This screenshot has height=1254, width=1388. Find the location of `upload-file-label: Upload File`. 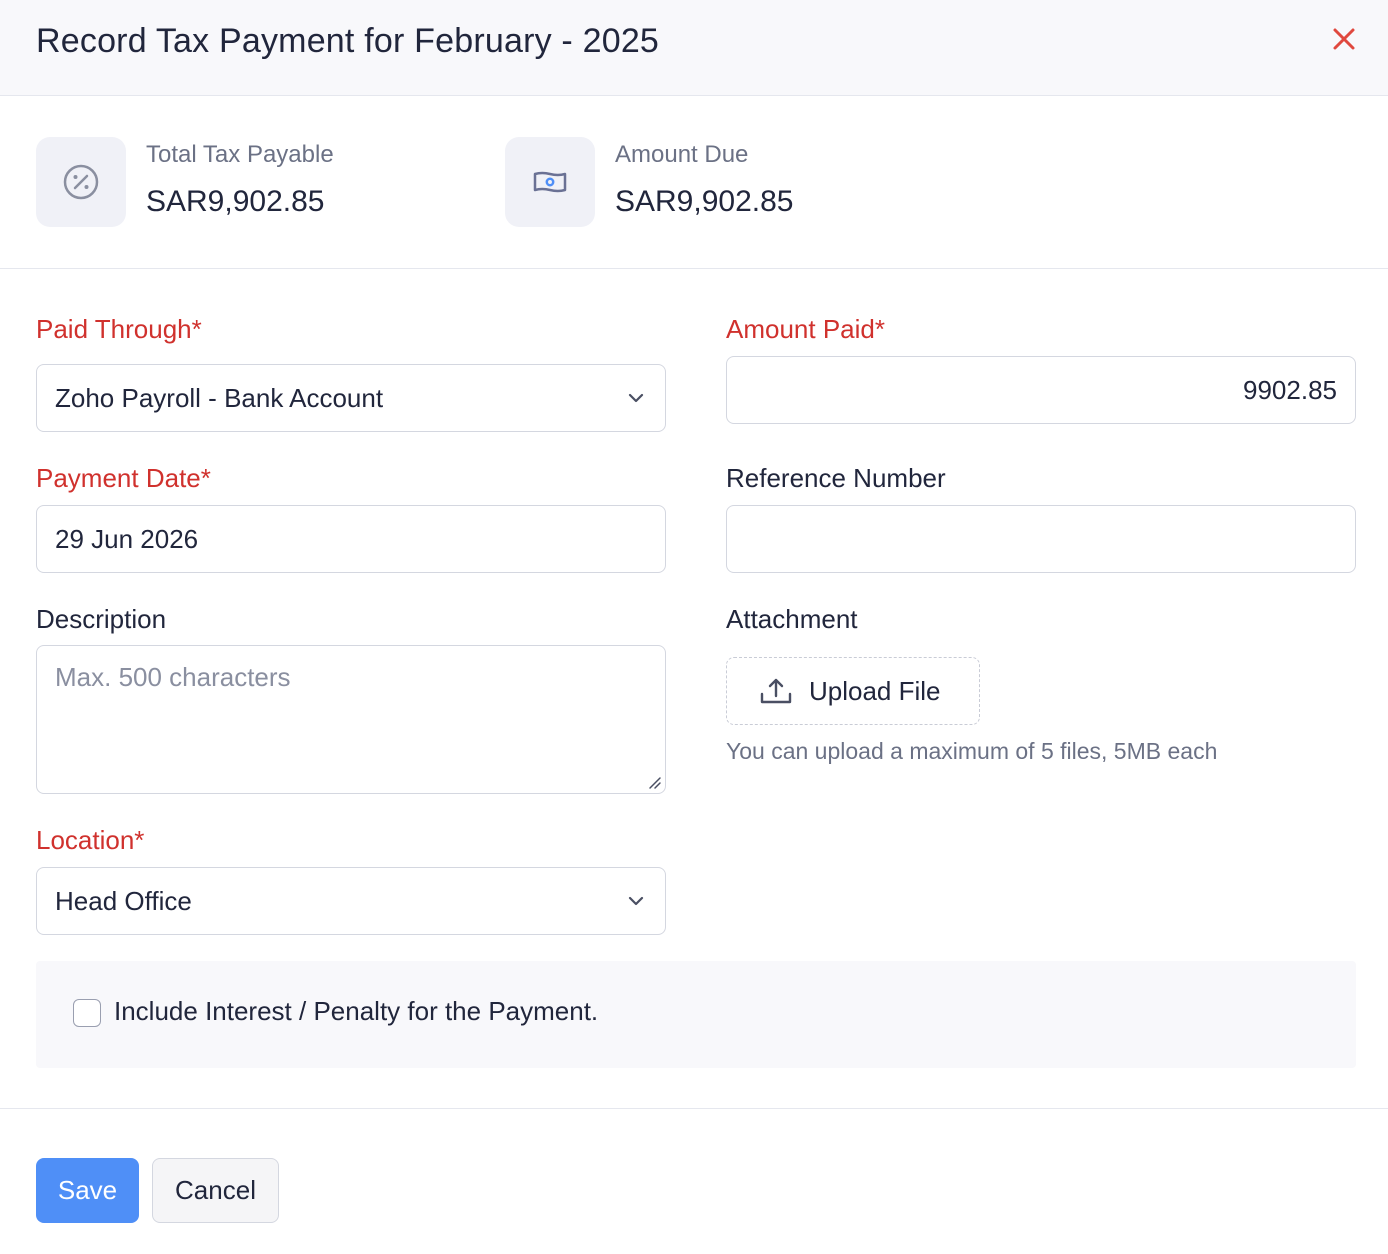

upload-file-label: Upload File is located at coordinates (875, 690).